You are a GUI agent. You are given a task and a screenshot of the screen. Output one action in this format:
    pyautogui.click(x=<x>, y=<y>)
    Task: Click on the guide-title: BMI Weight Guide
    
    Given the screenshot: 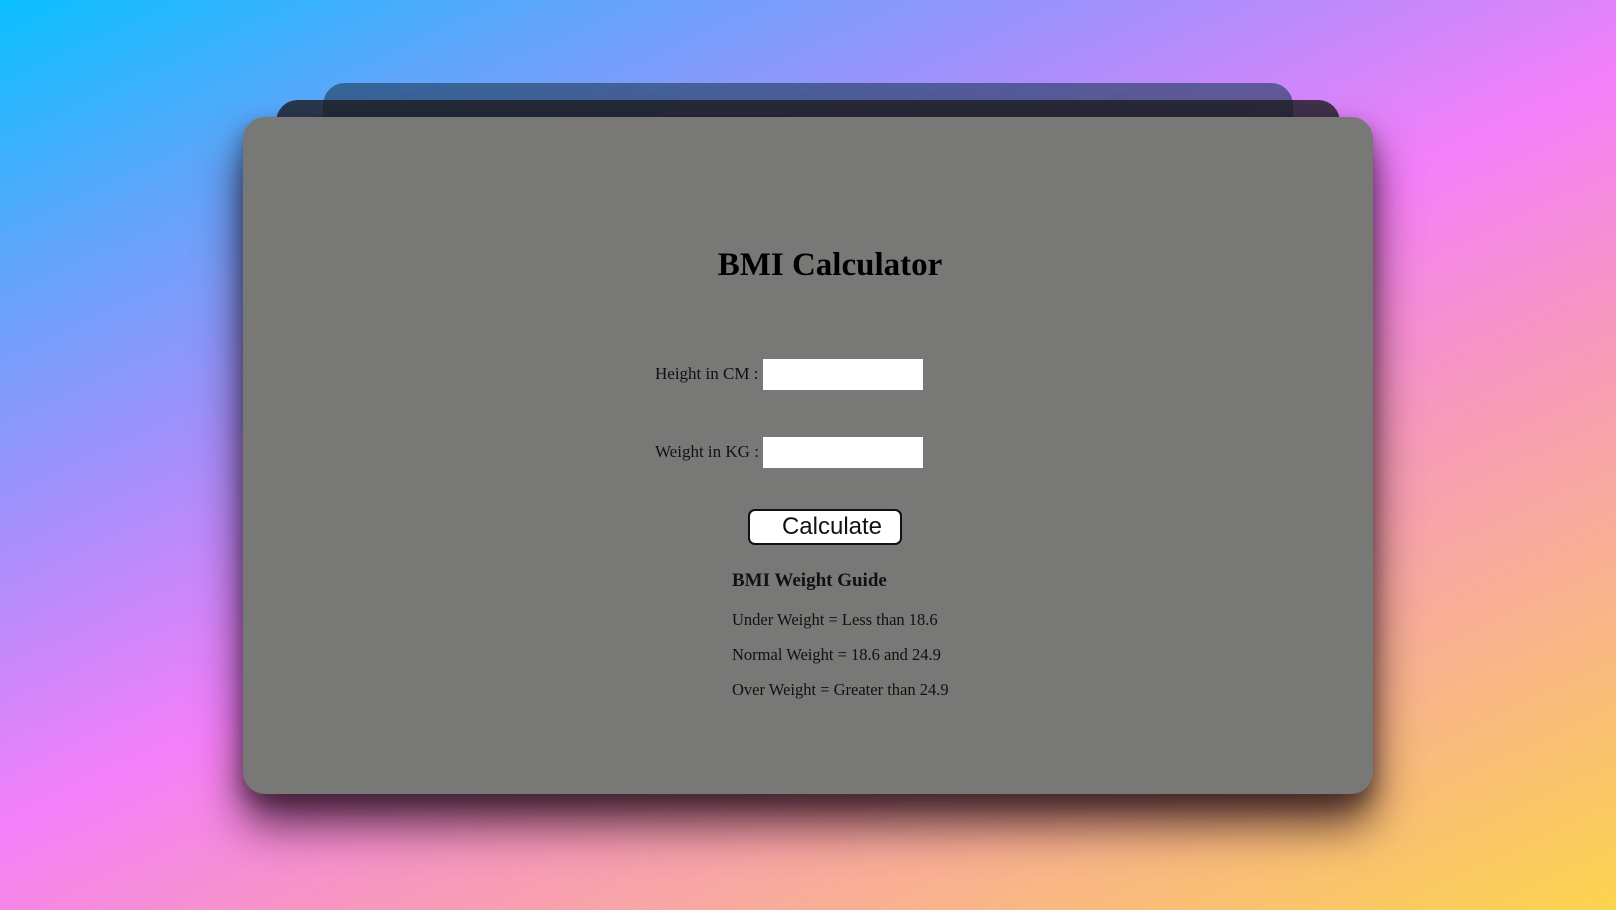 What is the action you would take?
    pyautogui.click(x=809, y=580)
    